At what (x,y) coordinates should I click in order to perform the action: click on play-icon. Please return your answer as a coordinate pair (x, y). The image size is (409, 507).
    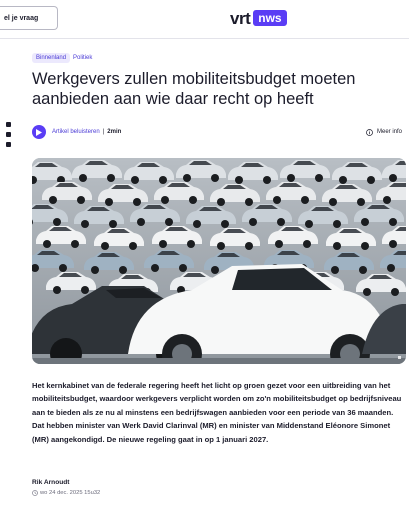
    Looking at the image, I should click on (39, 132).